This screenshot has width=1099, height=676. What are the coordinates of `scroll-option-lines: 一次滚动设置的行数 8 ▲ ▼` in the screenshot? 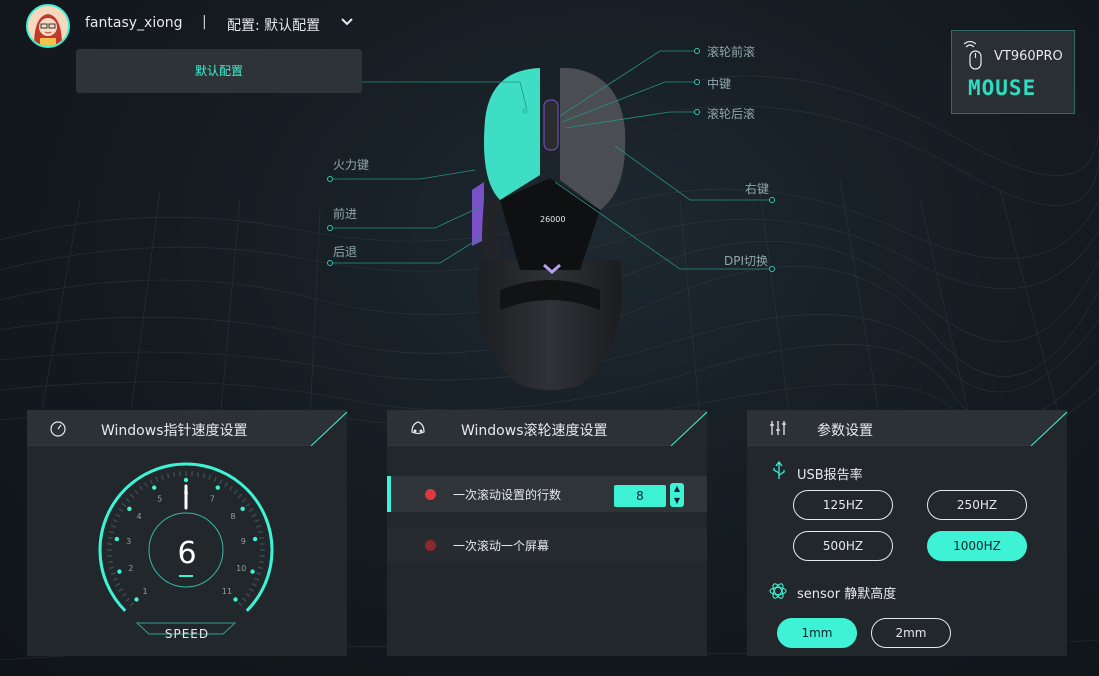 It's located at (547, 494).